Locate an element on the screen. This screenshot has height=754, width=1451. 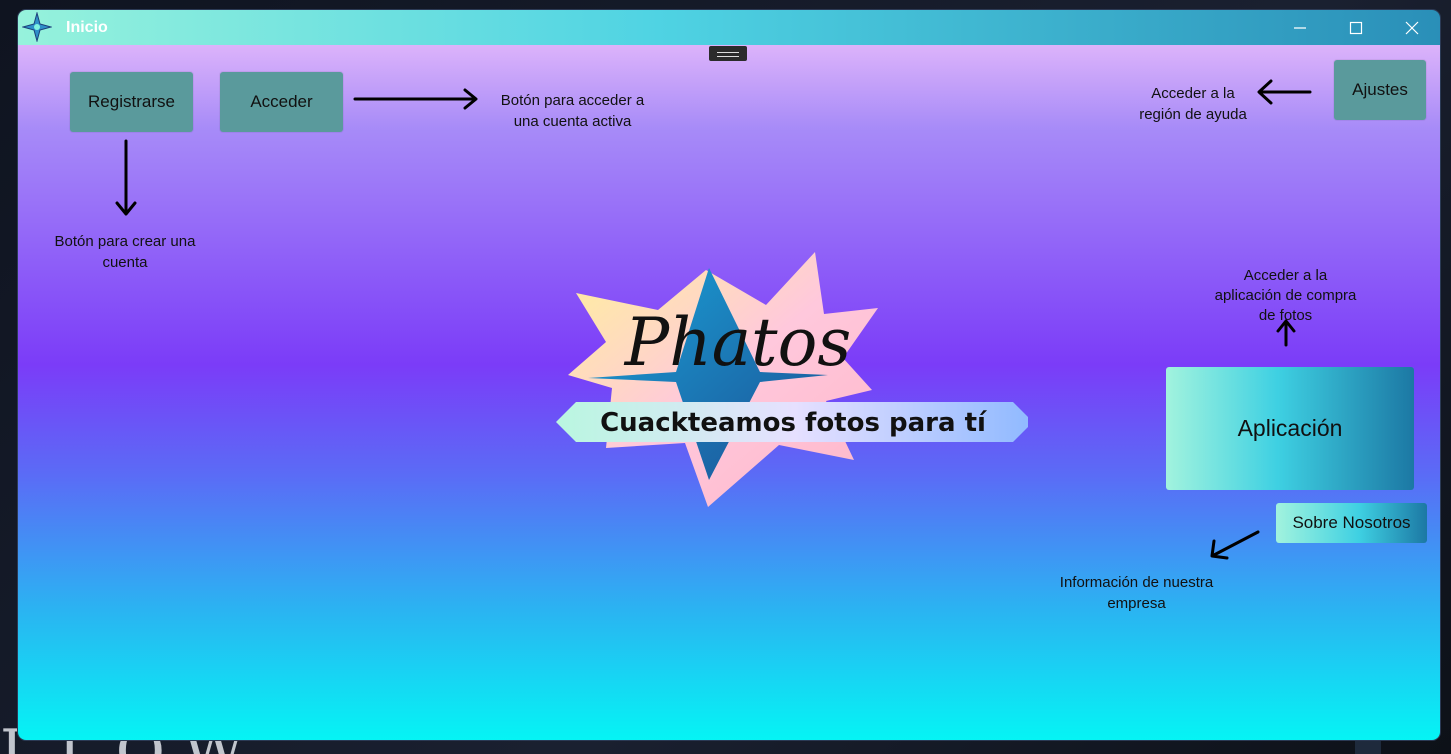
register-note: Botón para crear una cuenta is located at coordinates (125, 252).